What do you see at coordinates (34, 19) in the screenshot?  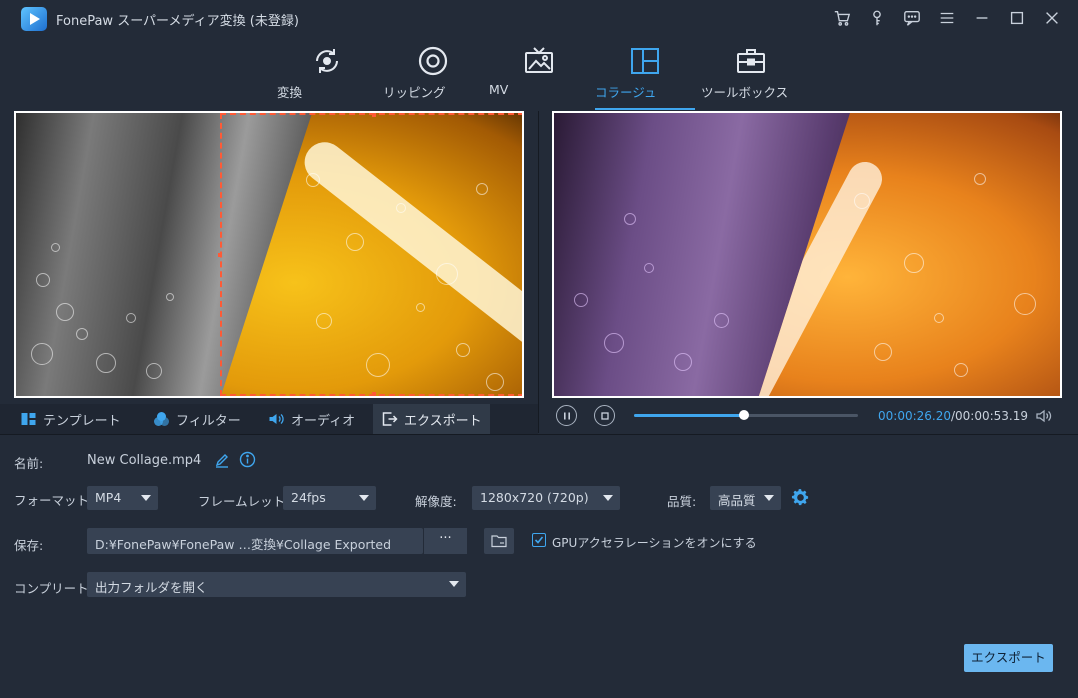 I see `app-logo-icon` at bounding box center [34, 19].